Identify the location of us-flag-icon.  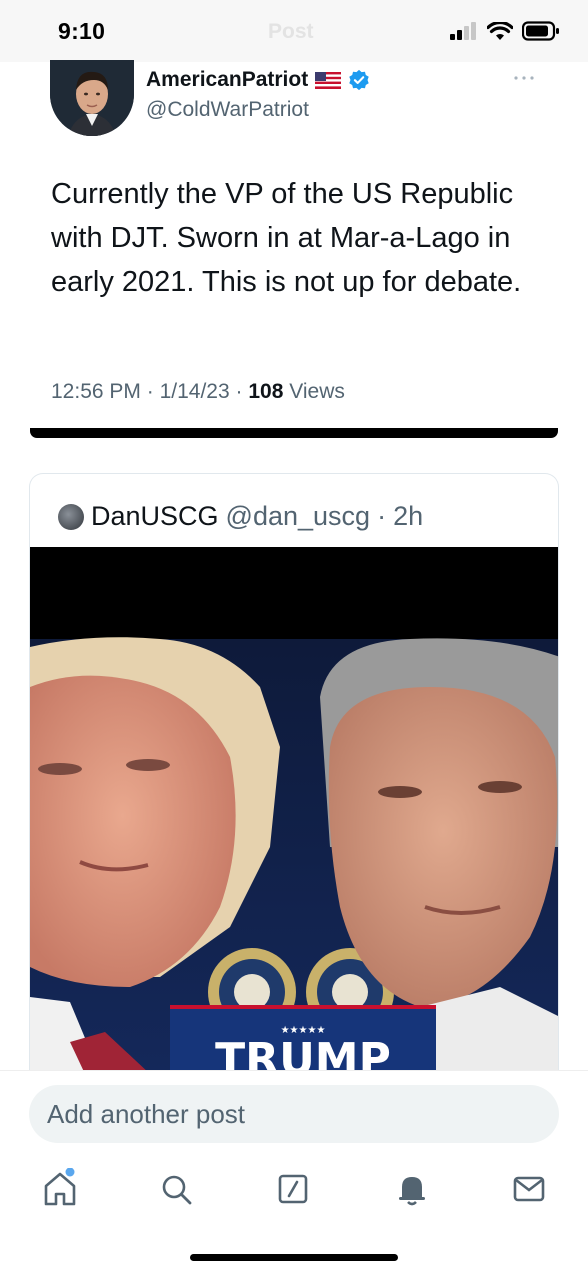
(328, 80).